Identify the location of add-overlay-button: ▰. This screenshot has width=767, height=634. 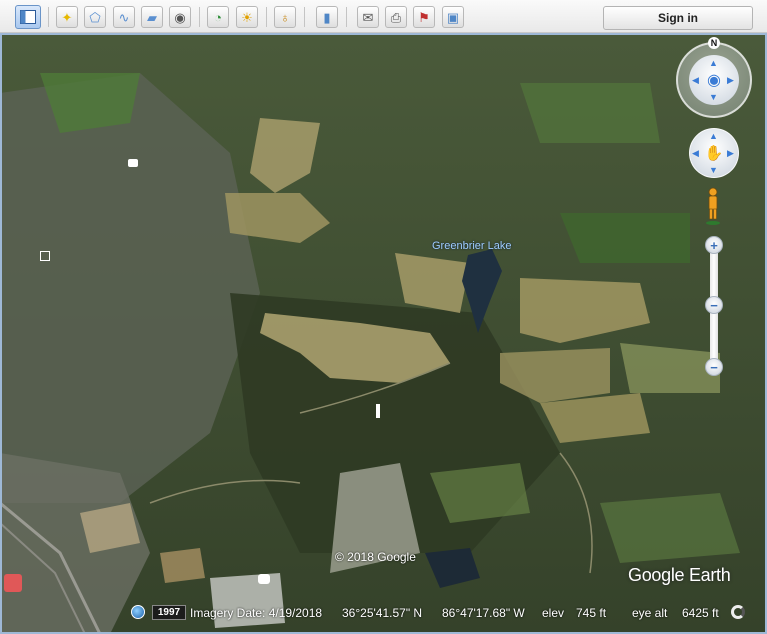
(152, 17).